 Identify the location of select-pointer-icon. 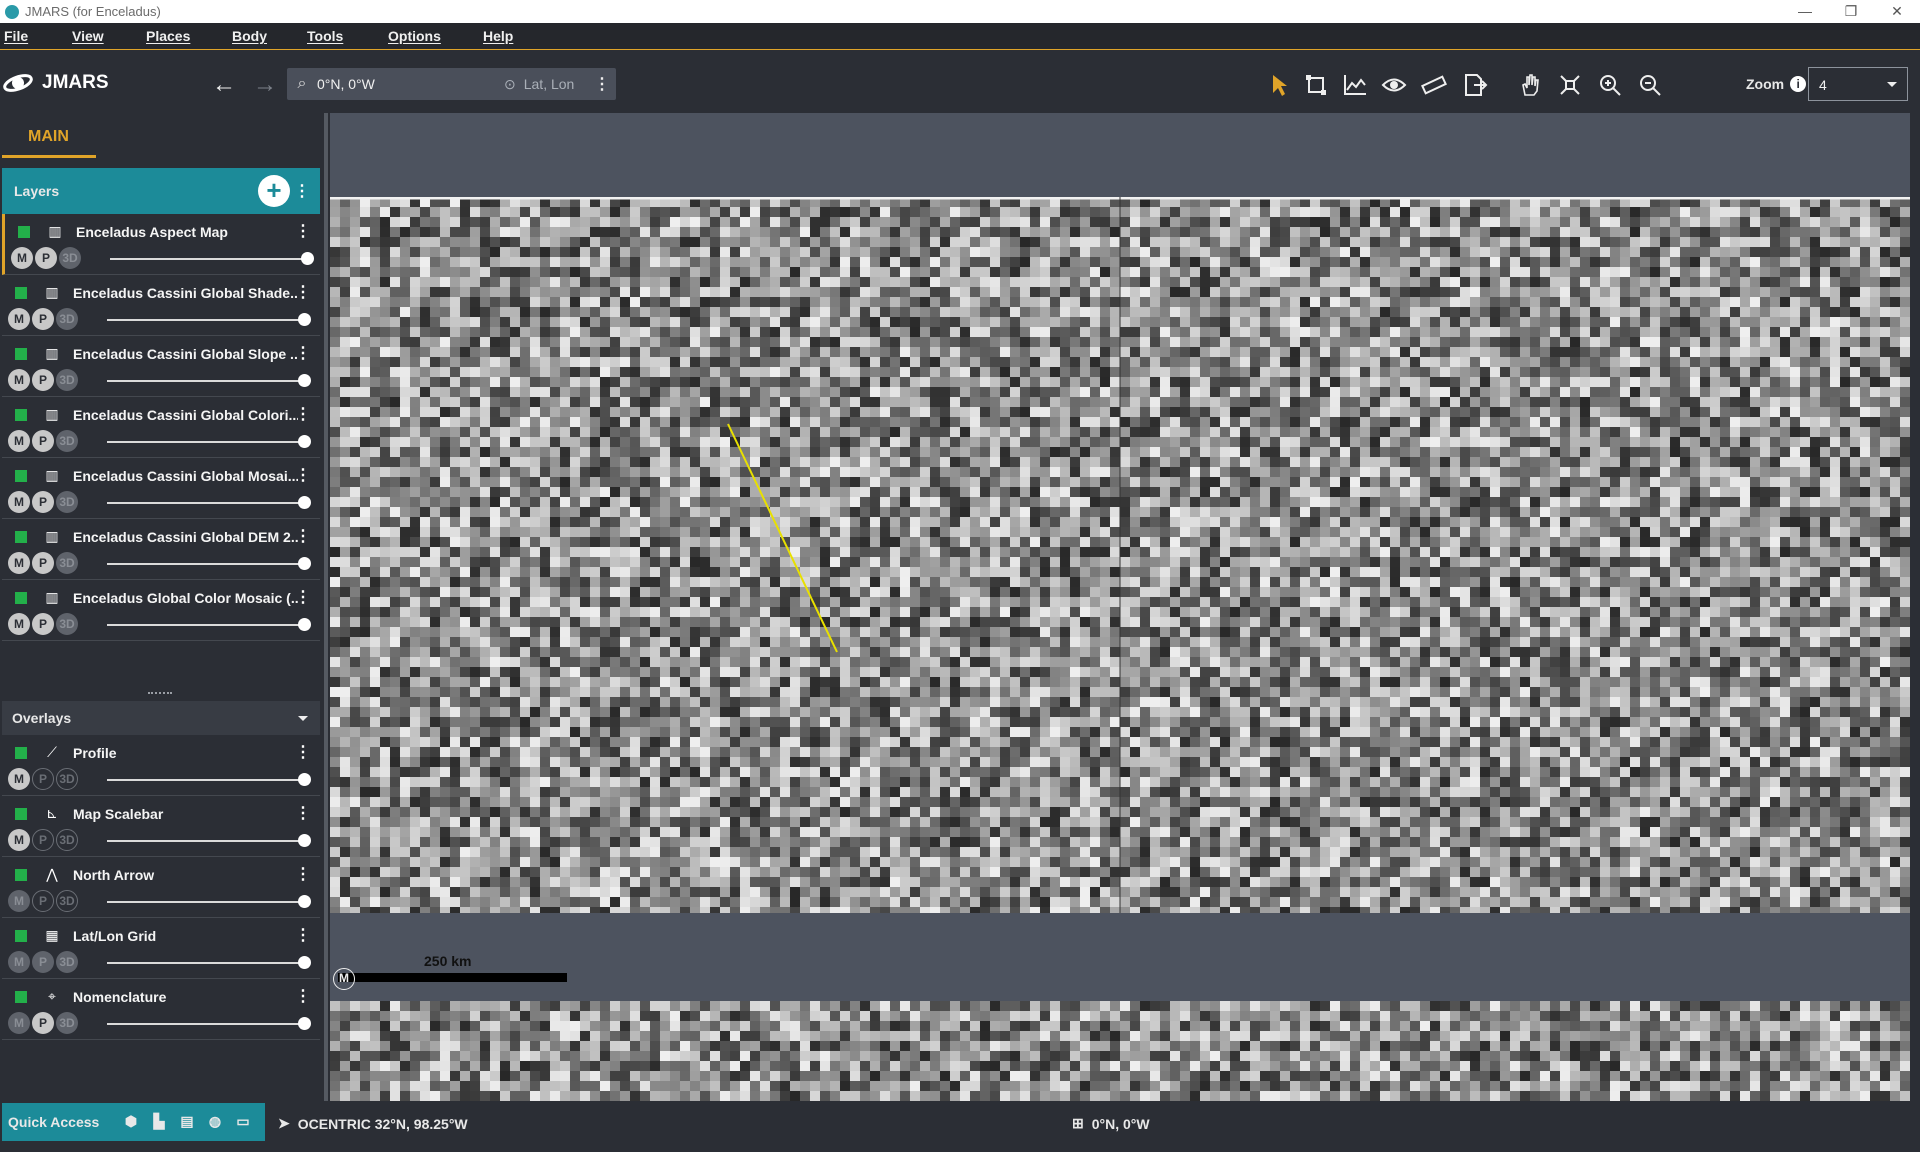
(1279, 85).